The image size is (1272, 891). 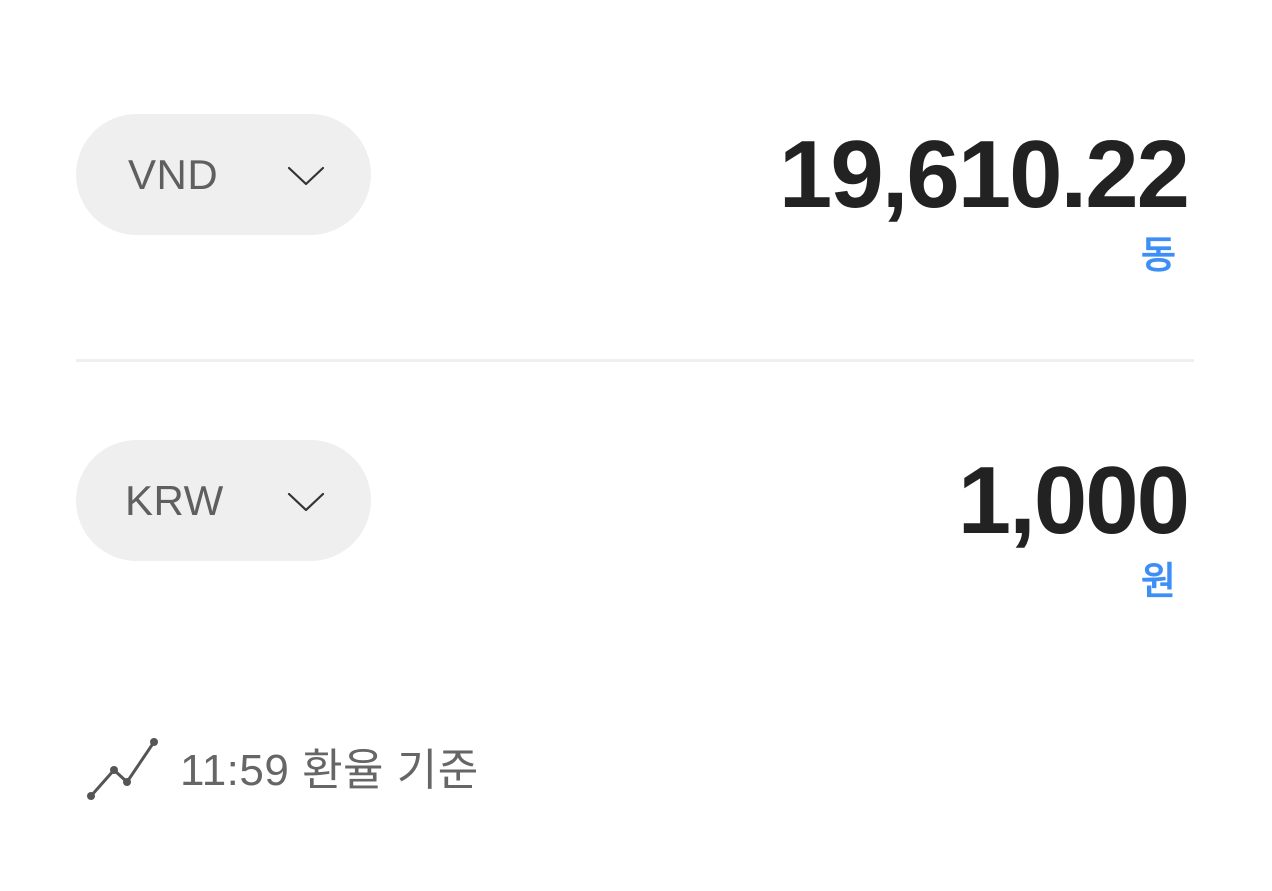 I want to click on rate-info: 11:59 환율 기준, so click(x=281, y=771).